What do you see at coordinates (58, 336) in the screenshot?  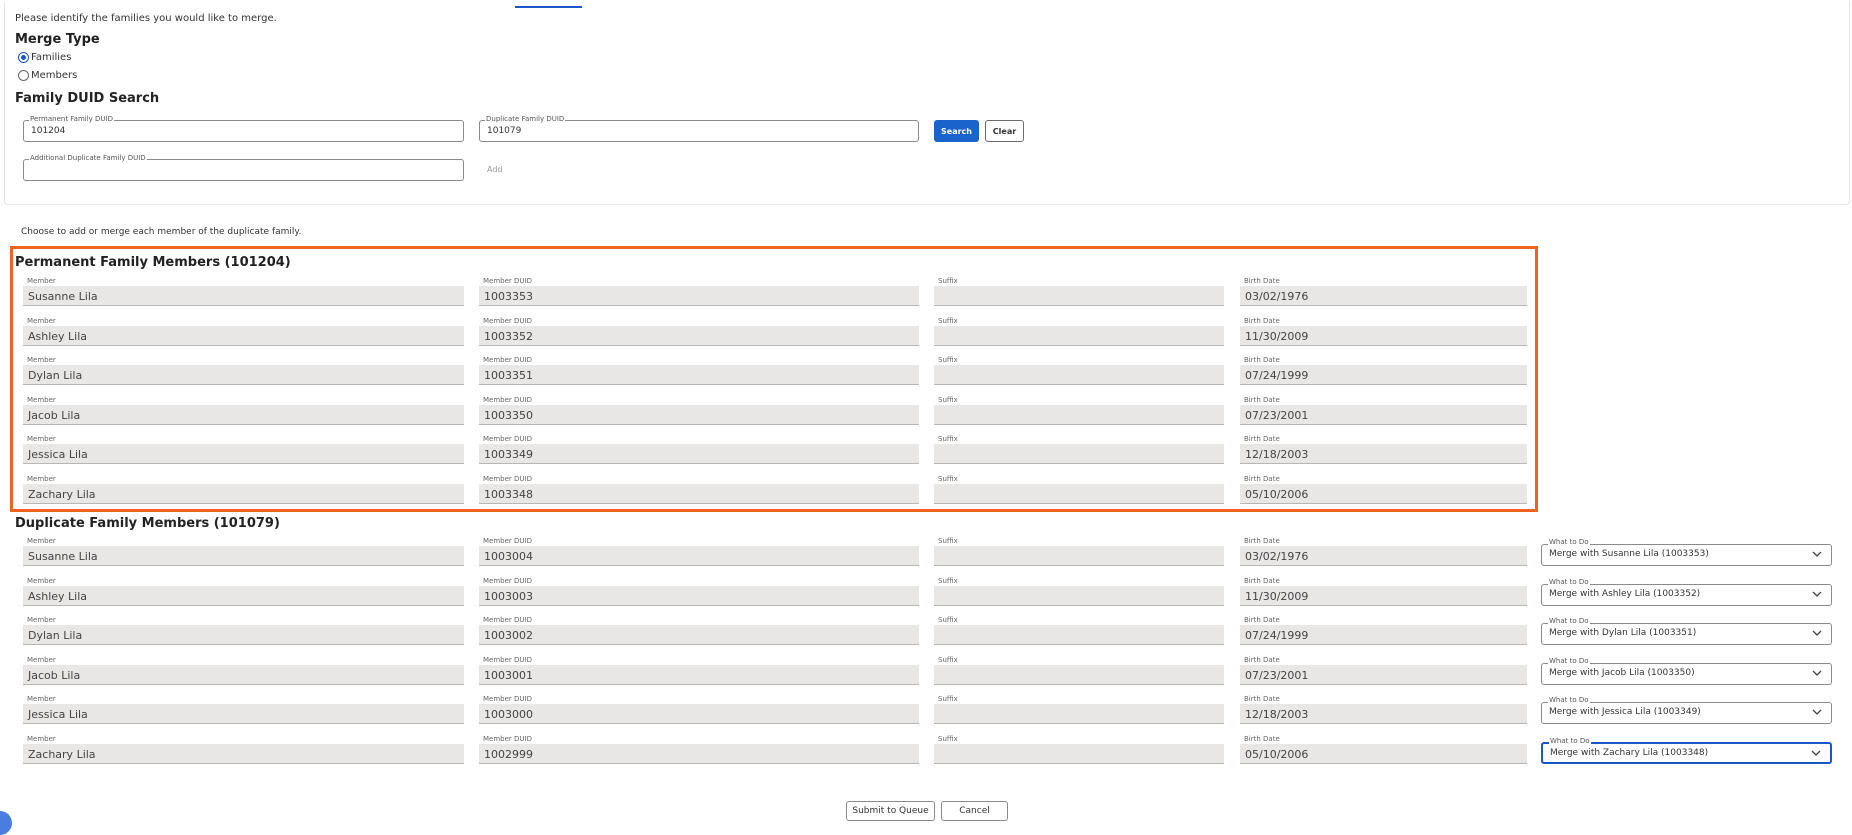 I see `permanent-member-cell-value: Ashley Lila` at bounding box center [58, 336].